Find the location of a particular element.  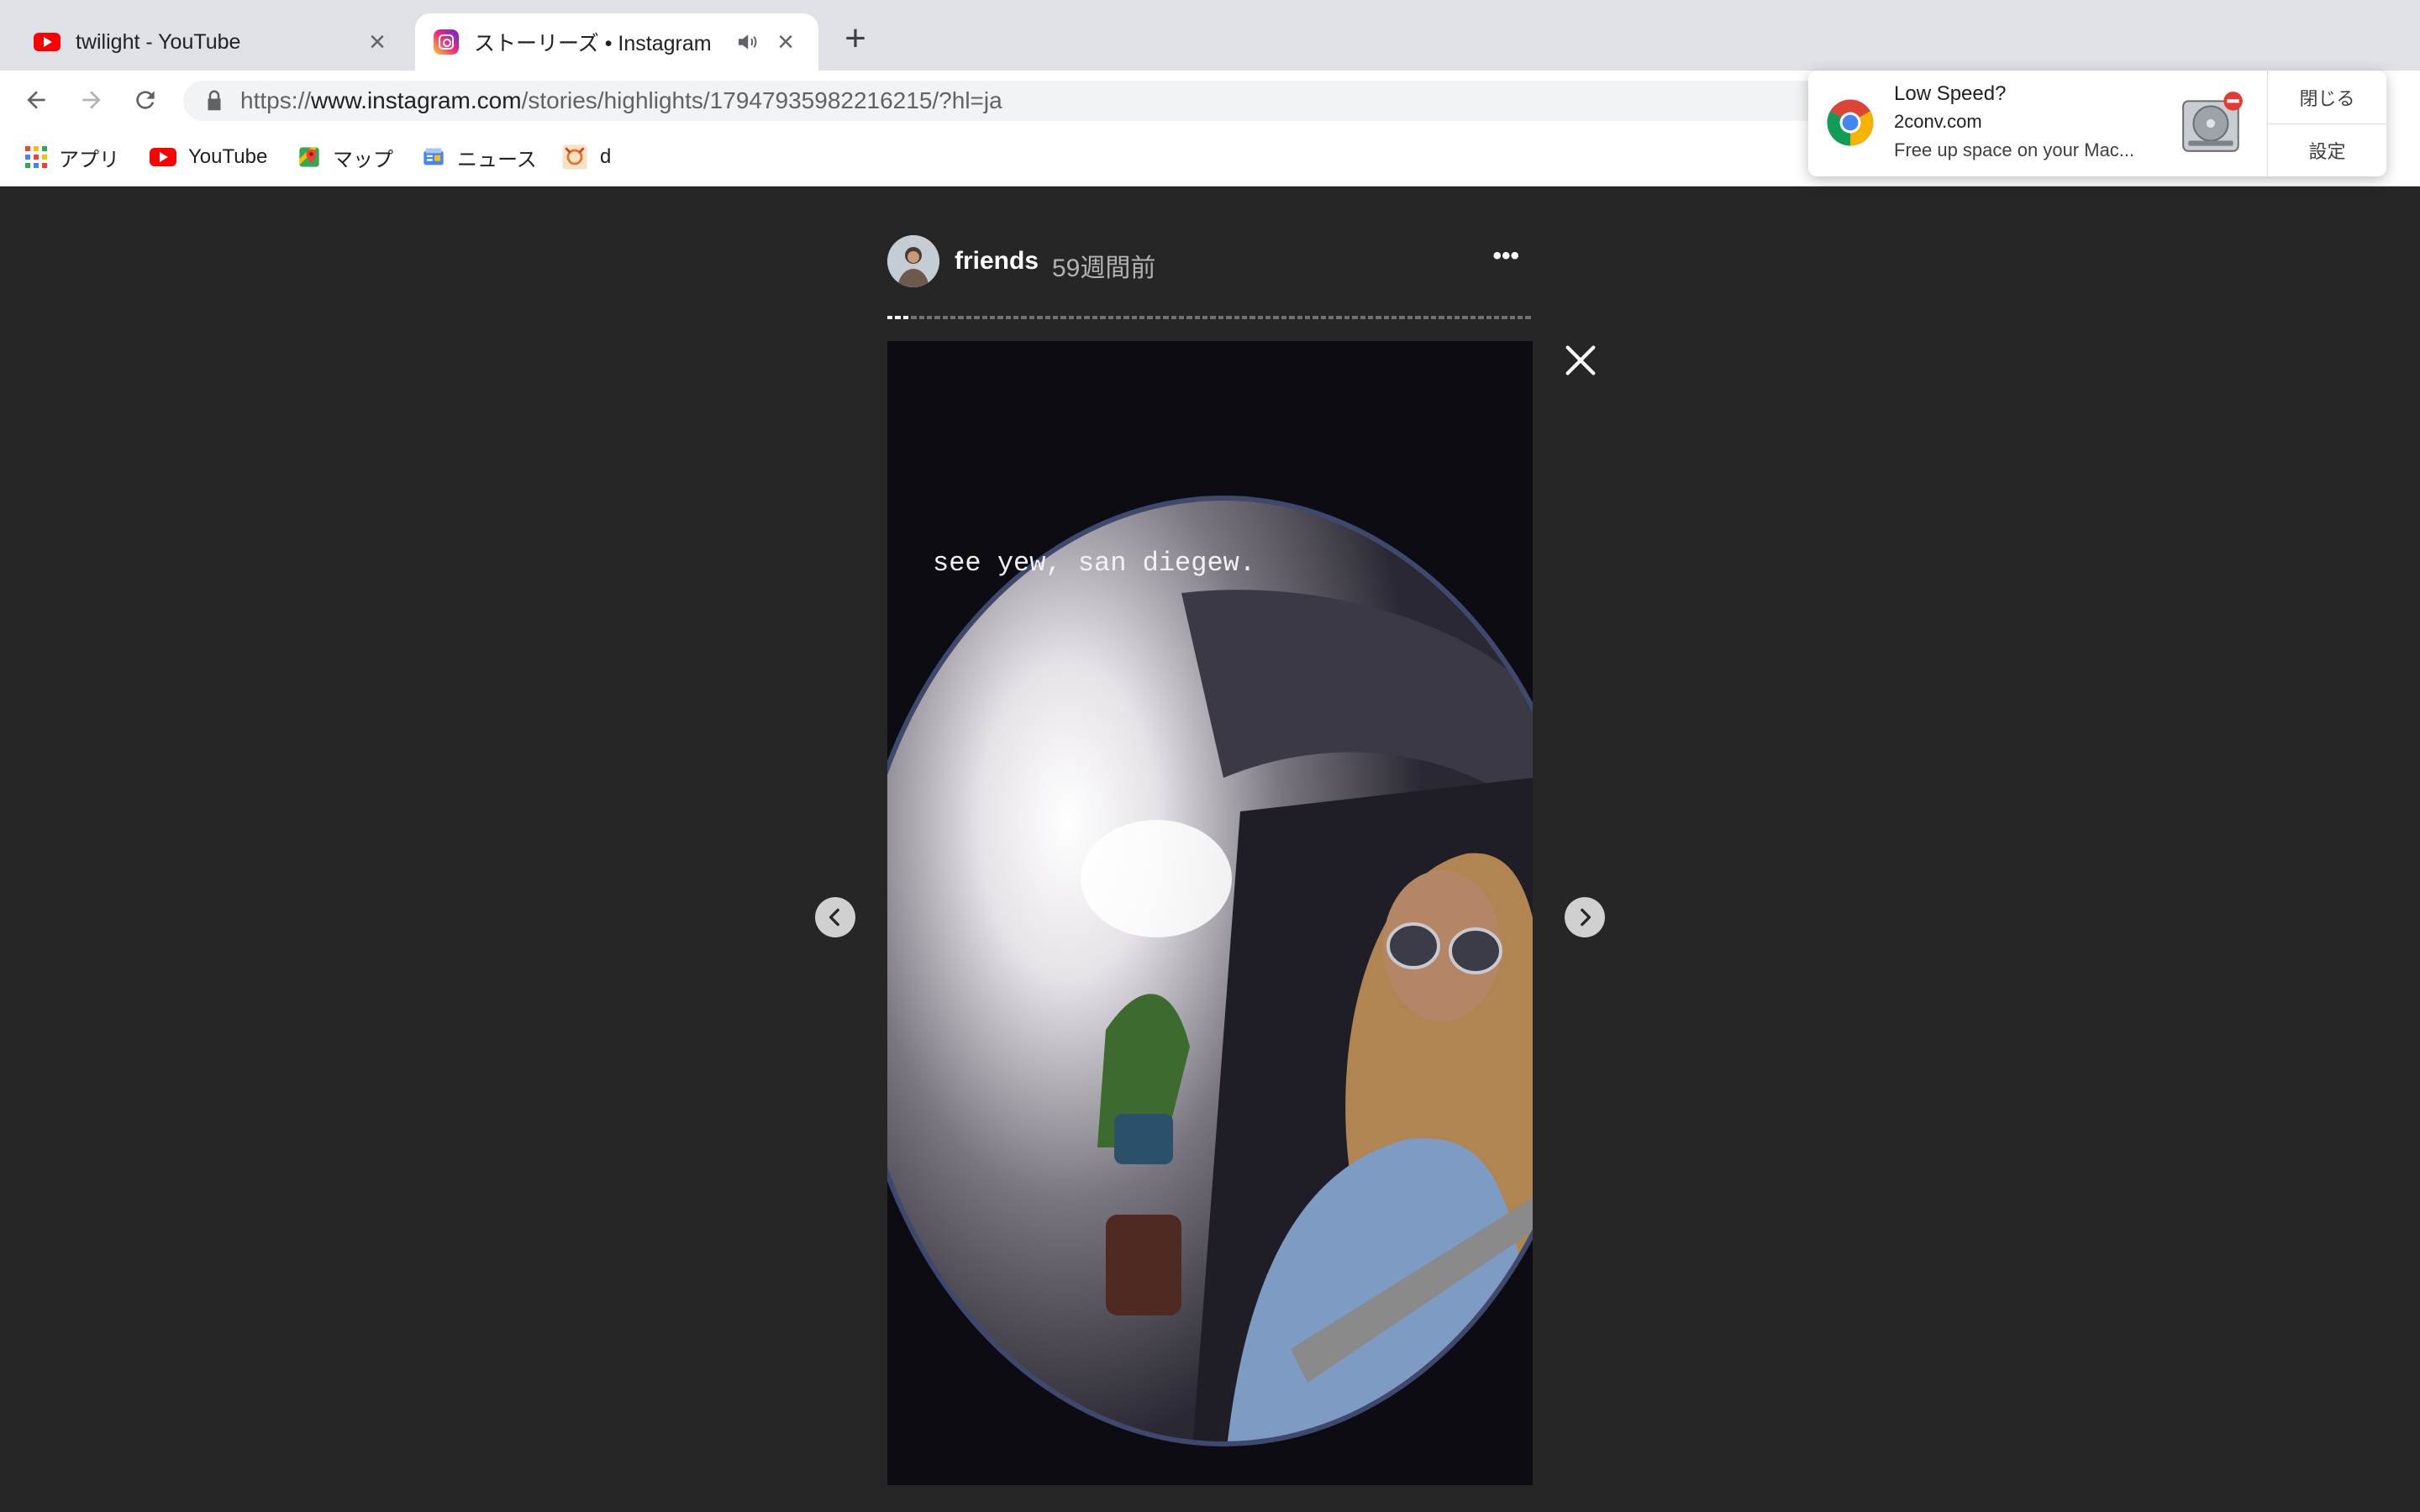

maps-icon is located at coordinates (309, 157).